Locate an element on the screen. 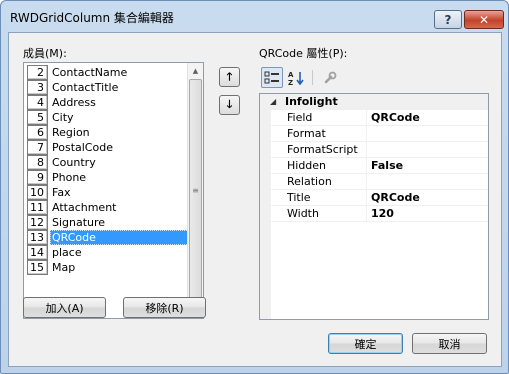 This screenshot has height=374, width=509. category-label: Infolight is located at coordinates (311, 101).